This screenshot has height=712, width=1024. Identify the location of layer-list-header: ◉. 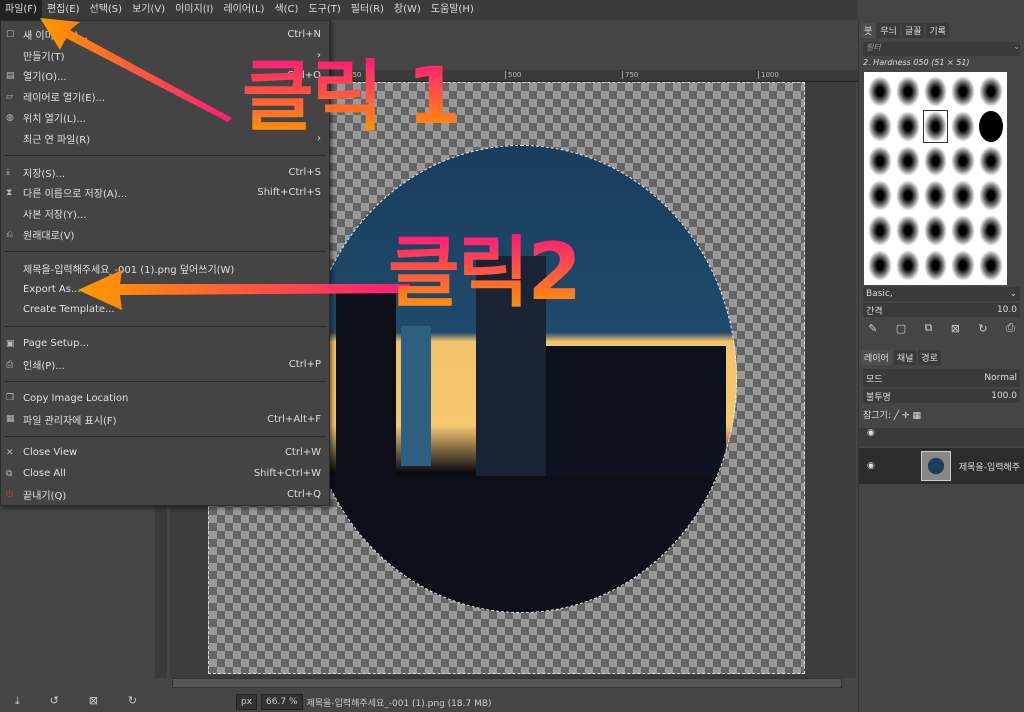
(941, 437).